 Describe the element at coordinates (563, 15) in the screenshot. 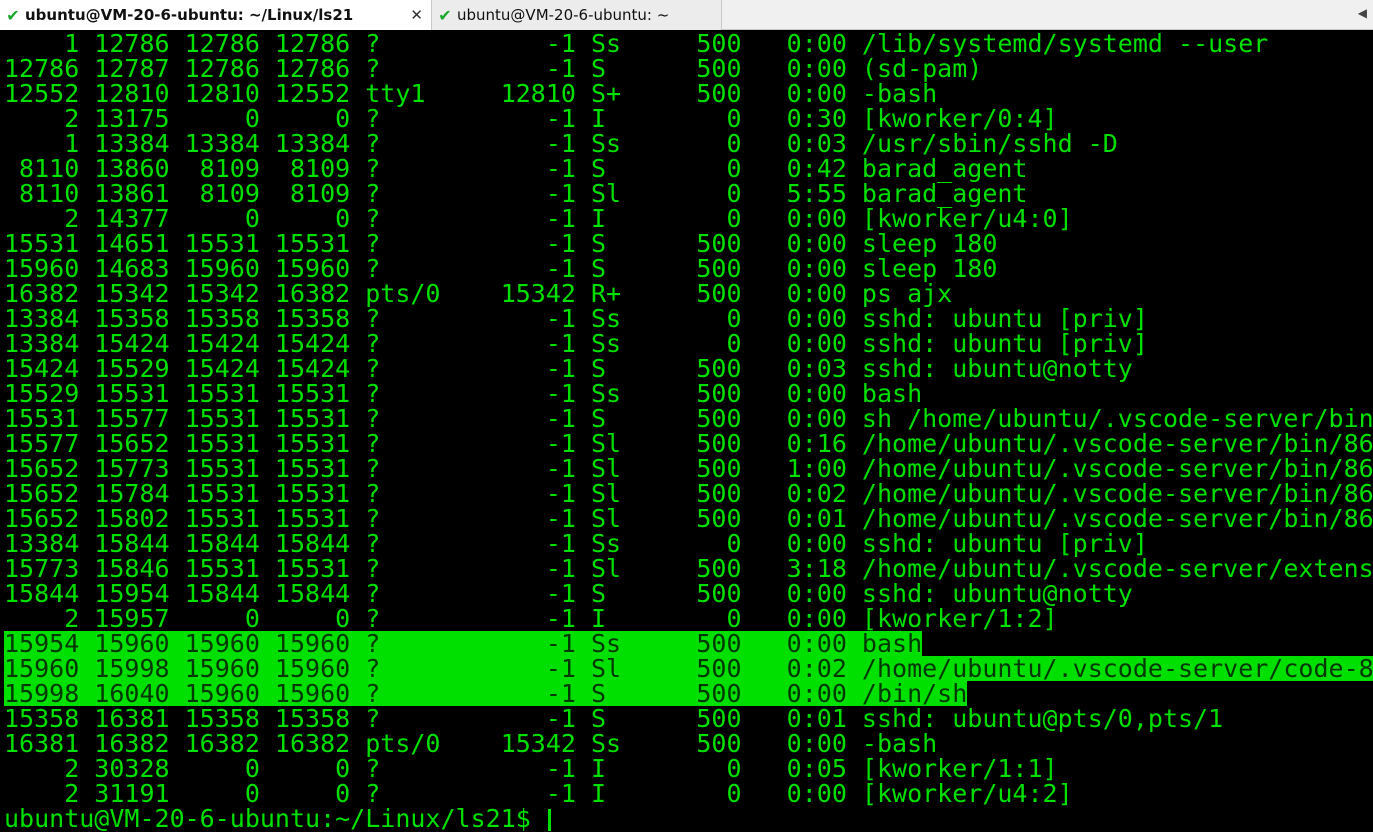

I see `tab-label: ubuntu@VM-20-6-ubuntu: ~` at that location.